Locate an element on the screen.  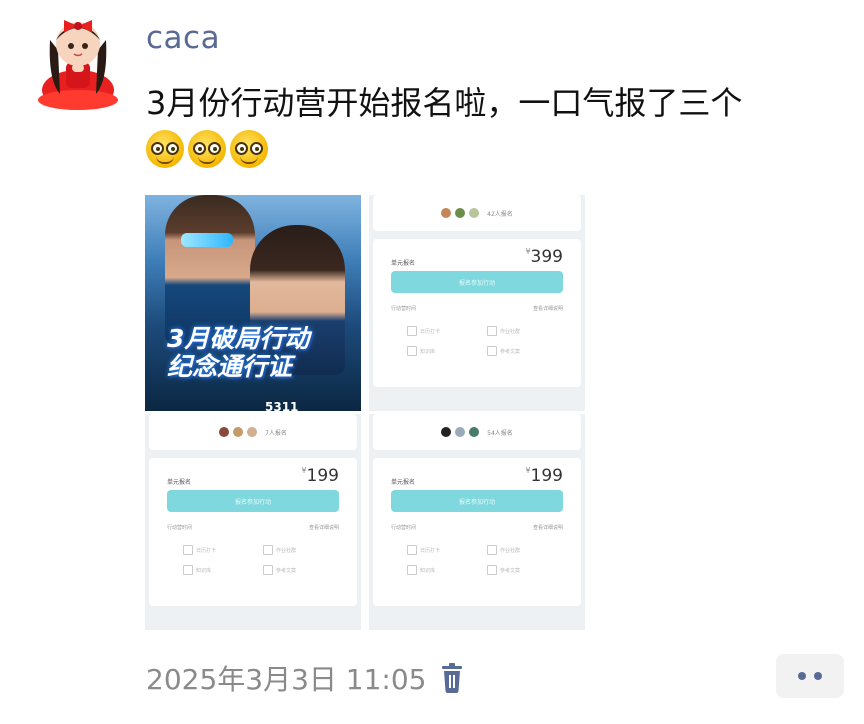
post-text-line: 3月份行动营开始报名啦，一口气报了三个 is located at coordinates (444, 103).